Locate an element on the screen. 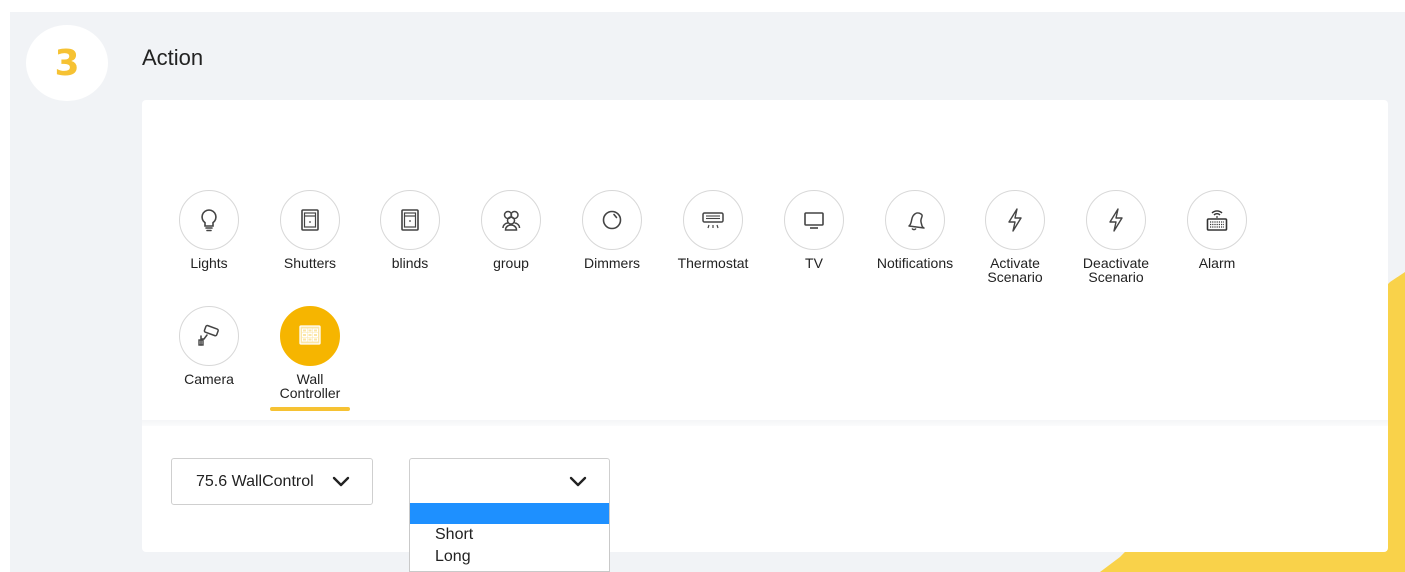  wall-controller-icon is located at coordinates (310, 335).